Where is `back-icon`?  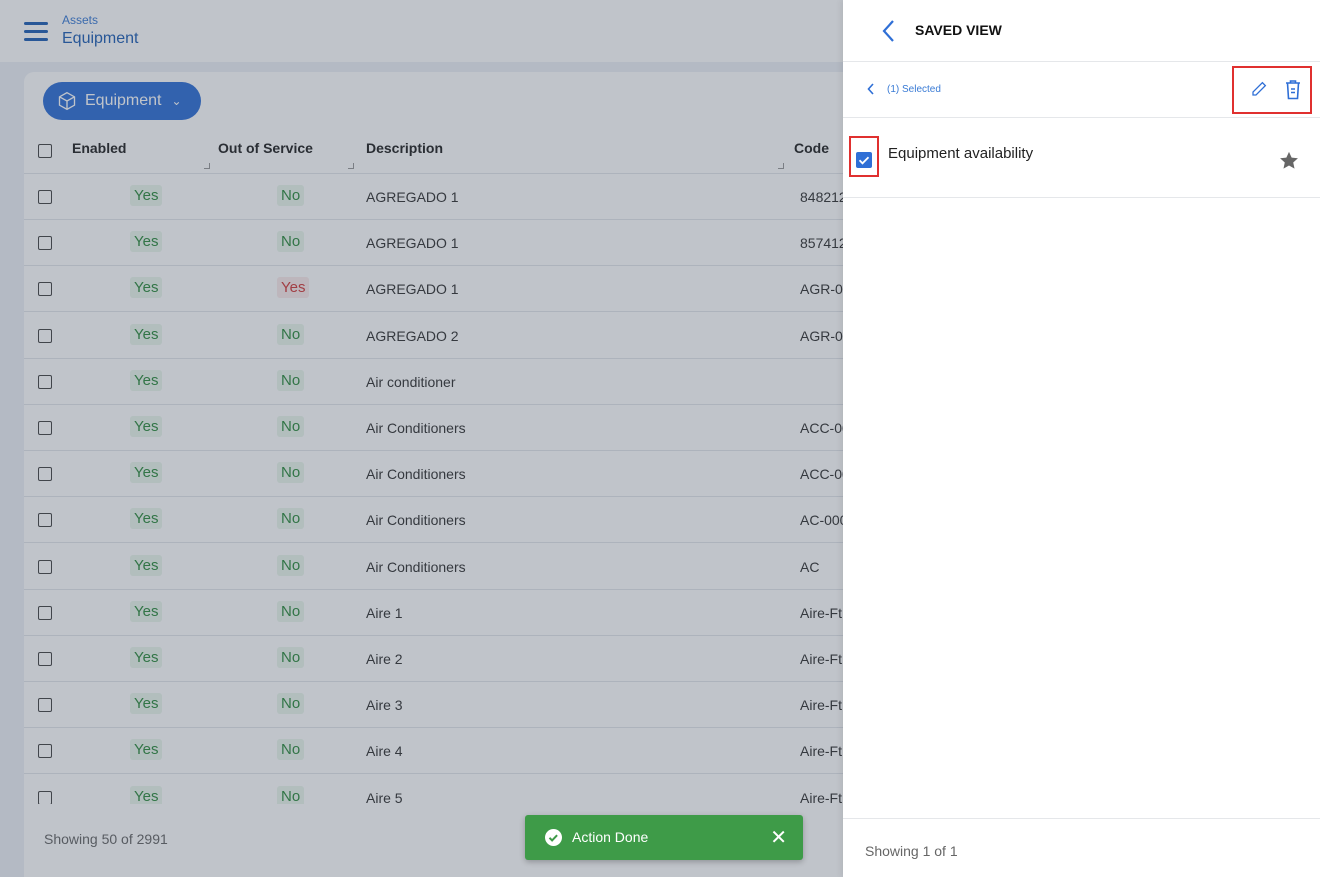 back-icon is located at coordinates (889, 31).